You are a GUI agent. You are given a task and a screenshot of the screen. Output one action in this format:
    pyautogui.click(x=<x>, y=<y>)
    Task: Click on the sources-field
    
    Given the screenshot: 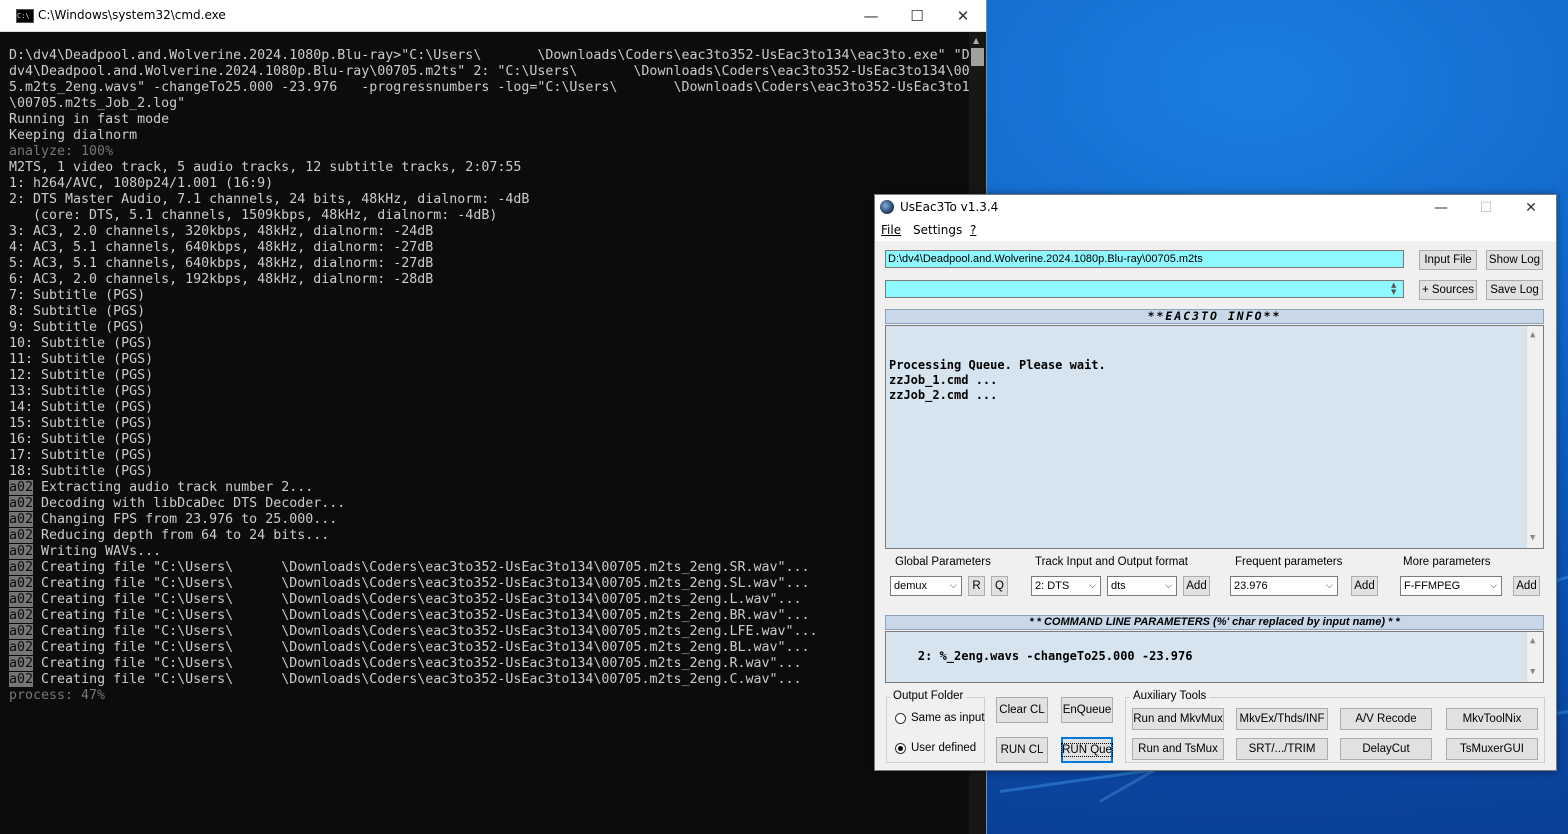 What is the action you would take?
    pyautogui.click(x=1144, y=289)
    